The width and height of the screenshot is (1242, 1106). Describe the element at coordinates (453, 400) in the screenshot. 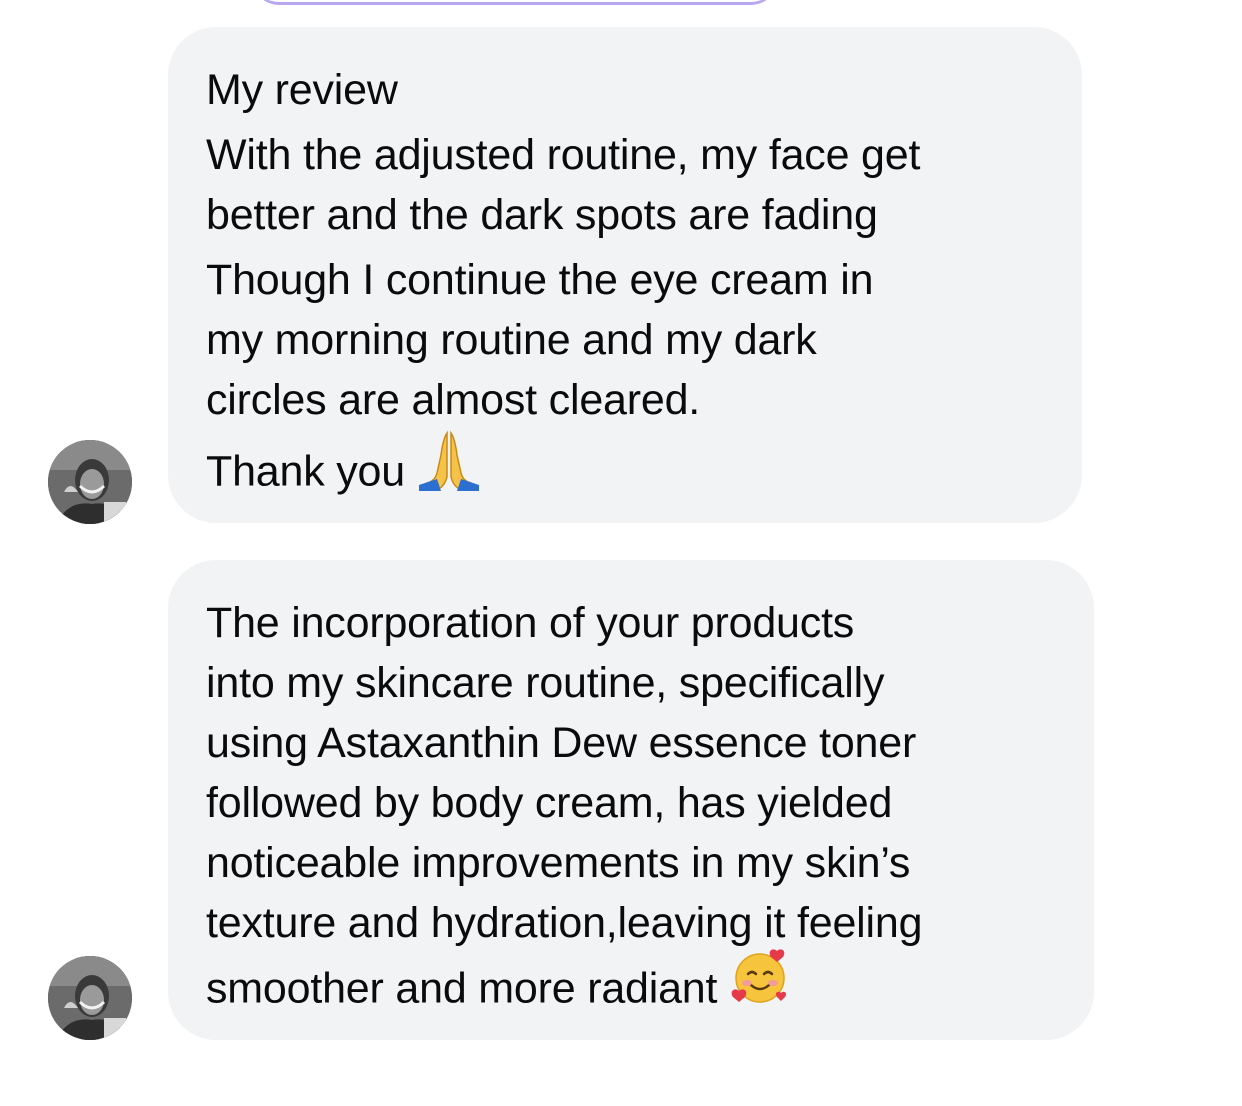

I see `message-line: circles are almost cleared.` at that location.